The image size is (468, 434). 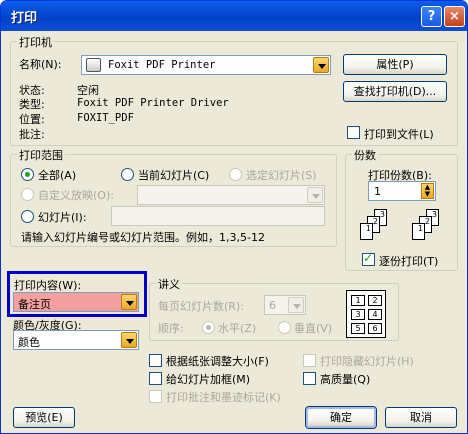 What do you see at coordinates (368, 258) in the screenshot?
I see `collate-checkbox: ✓` at bounding box center [368, 258].